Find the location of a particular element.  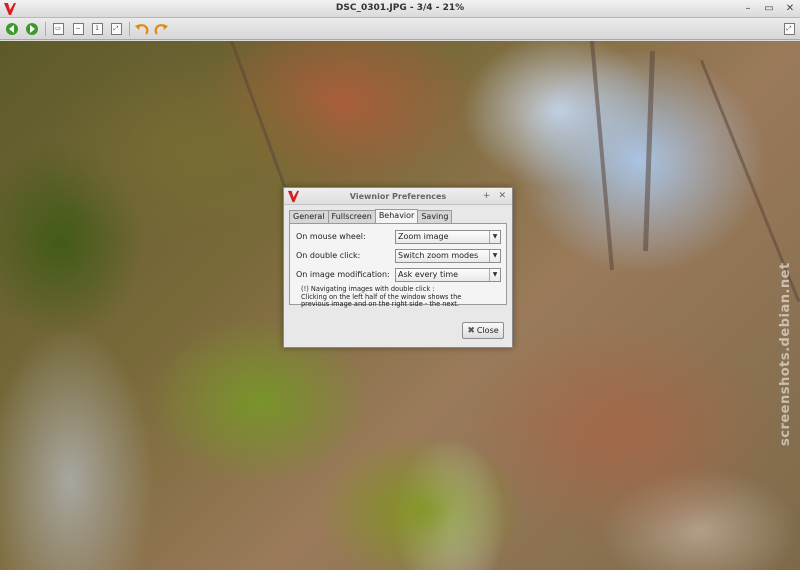

tab-saving: Saving is located at coordinates (435, 216).